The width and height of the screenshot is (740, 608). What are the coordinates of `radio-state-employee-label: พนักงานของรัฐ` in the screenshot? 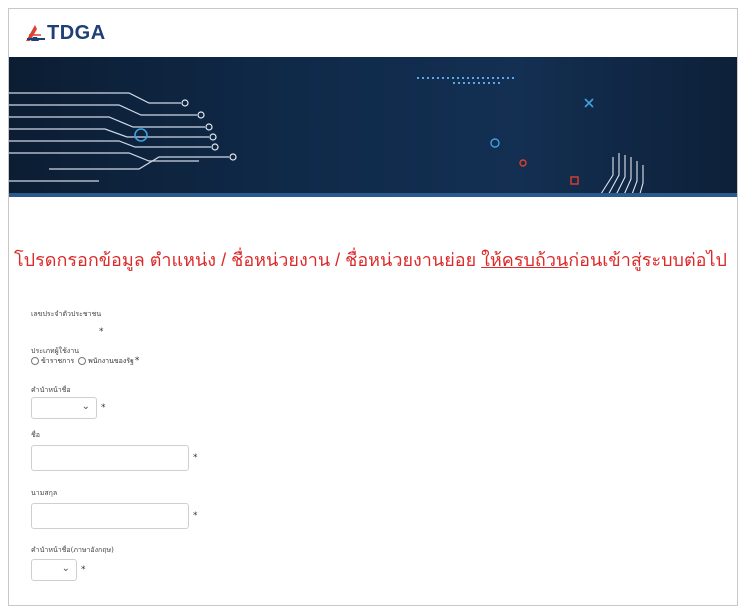 It's located at (111, 360).